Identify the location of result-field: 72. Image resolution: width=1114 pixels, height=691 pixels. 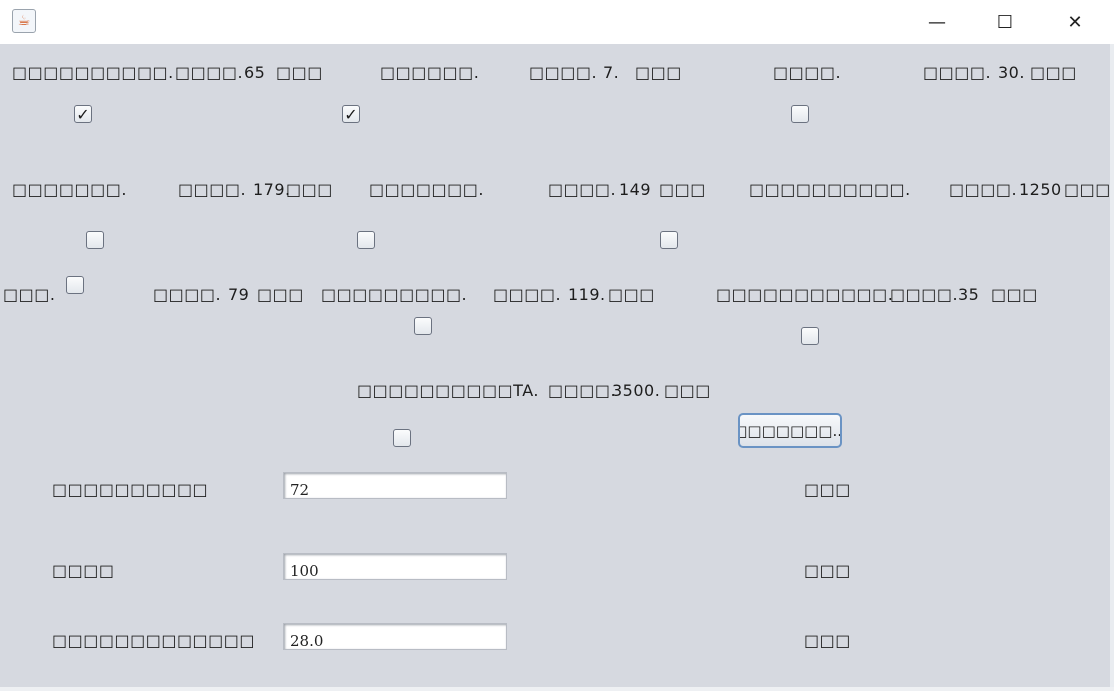
(395, 485).